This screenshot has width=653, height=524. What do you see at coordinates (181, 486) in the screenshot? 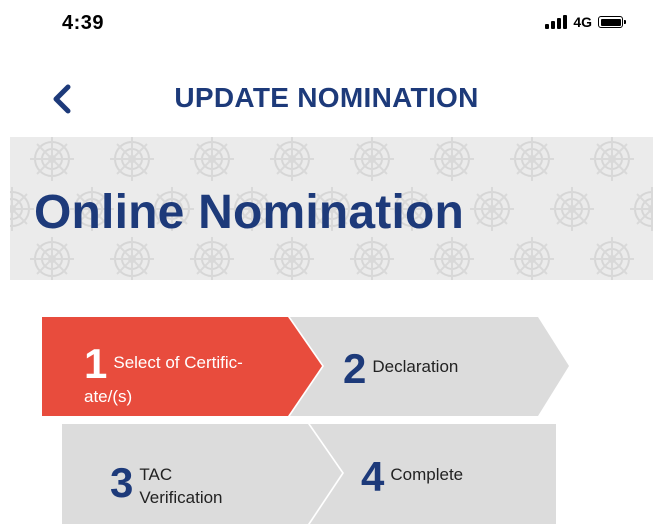
I see `step-3-label: TAC Verification` at bounding box center [181, 486].